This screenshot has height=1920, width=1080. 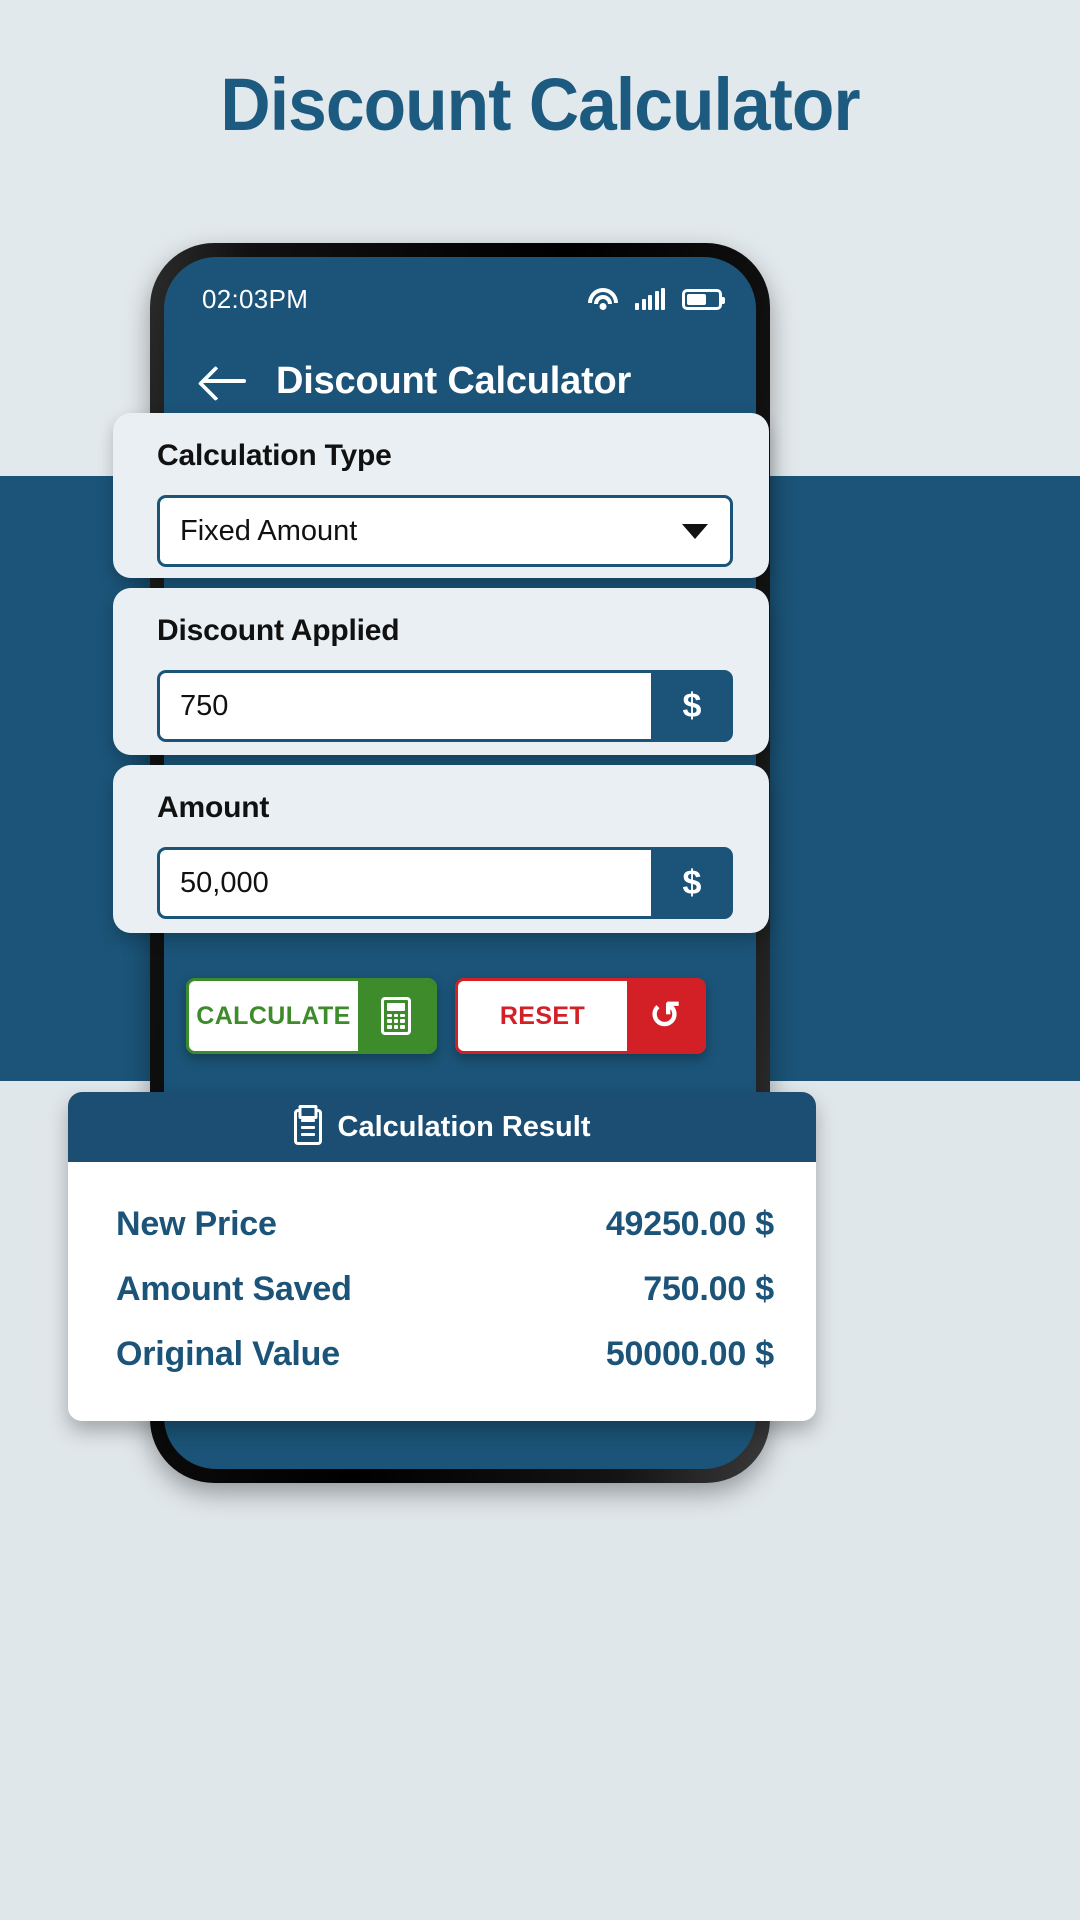 What do you see at coordinates (404, 883) in the screenshot?
I see `amount-input: 50,000` at bounding box center [404, 883].